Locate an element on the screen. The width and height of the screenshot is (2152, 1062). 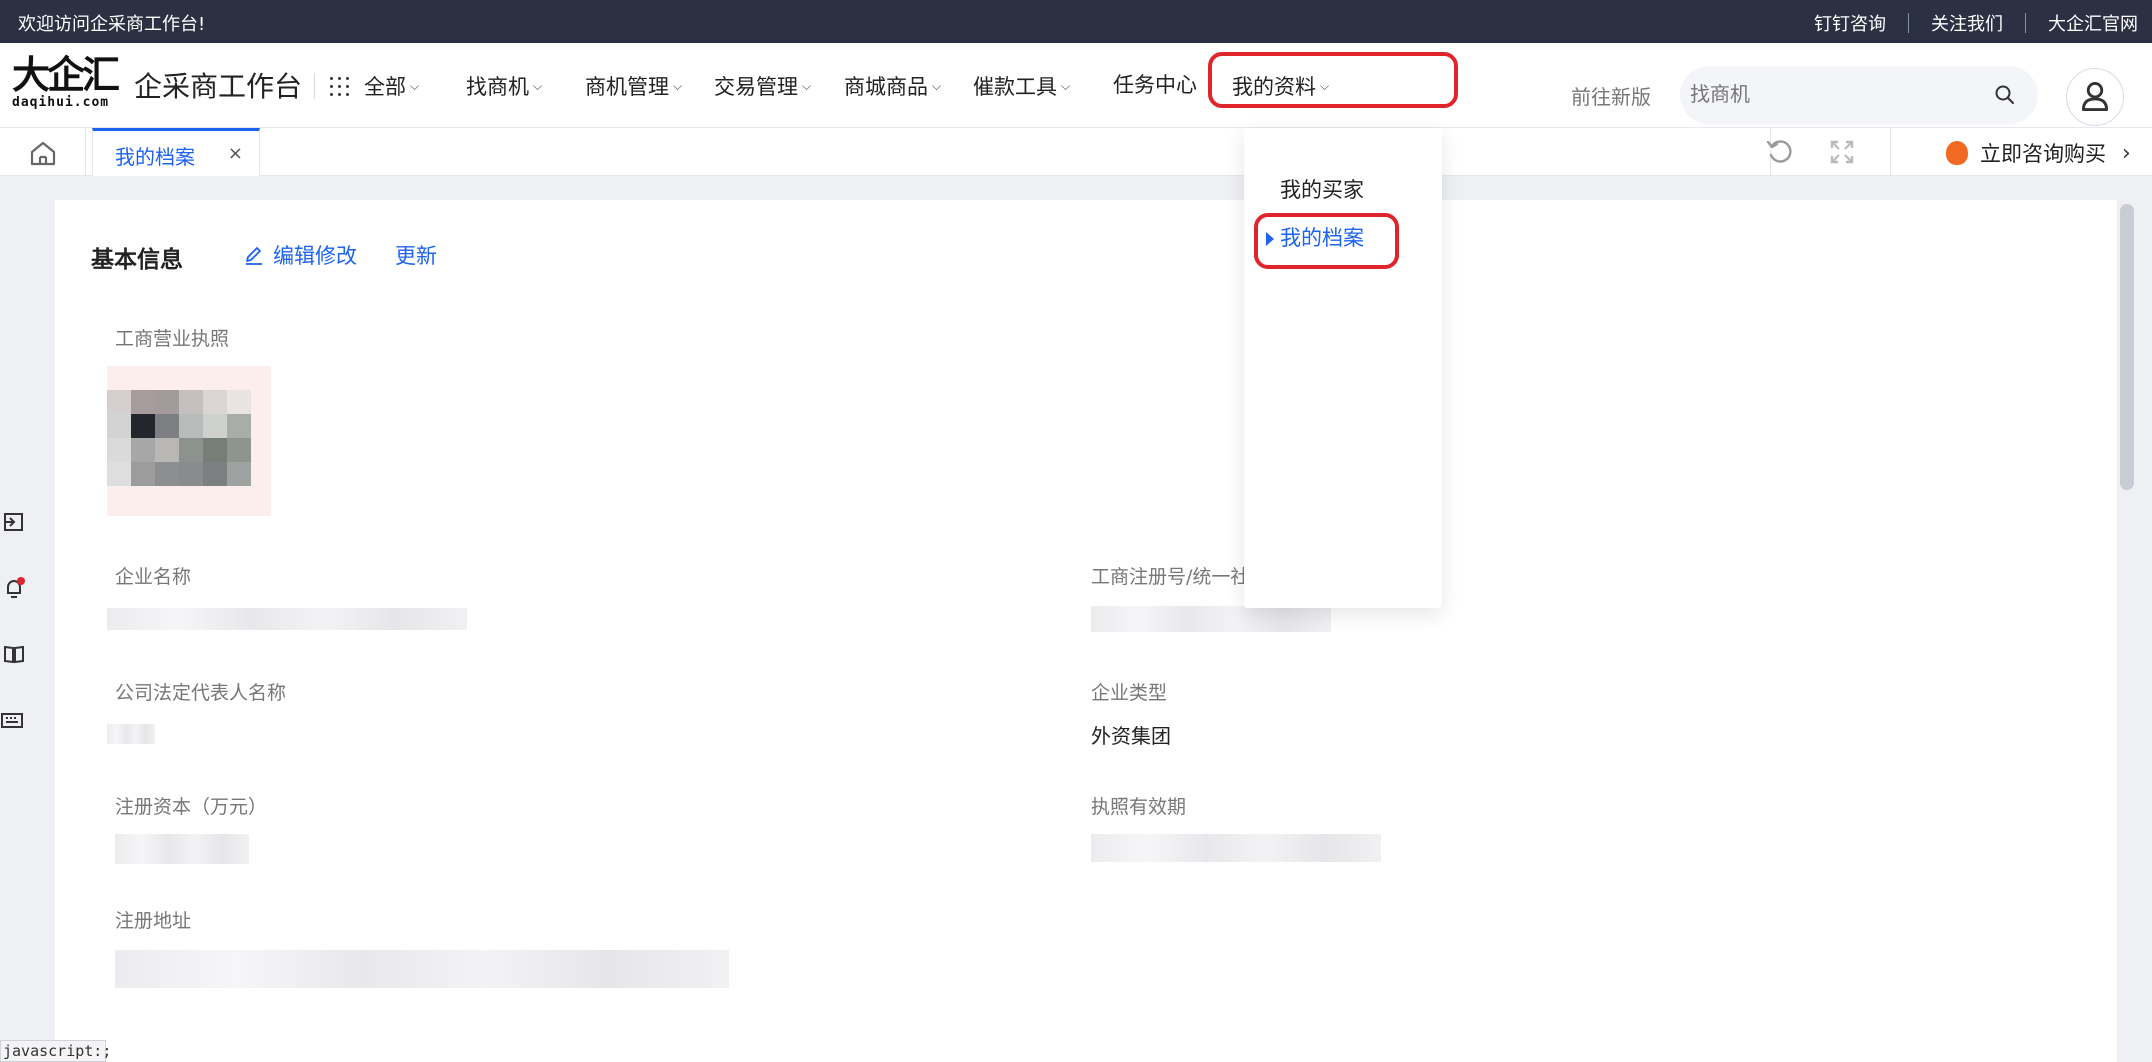
search-icon is located at coordinates (2005, 95).